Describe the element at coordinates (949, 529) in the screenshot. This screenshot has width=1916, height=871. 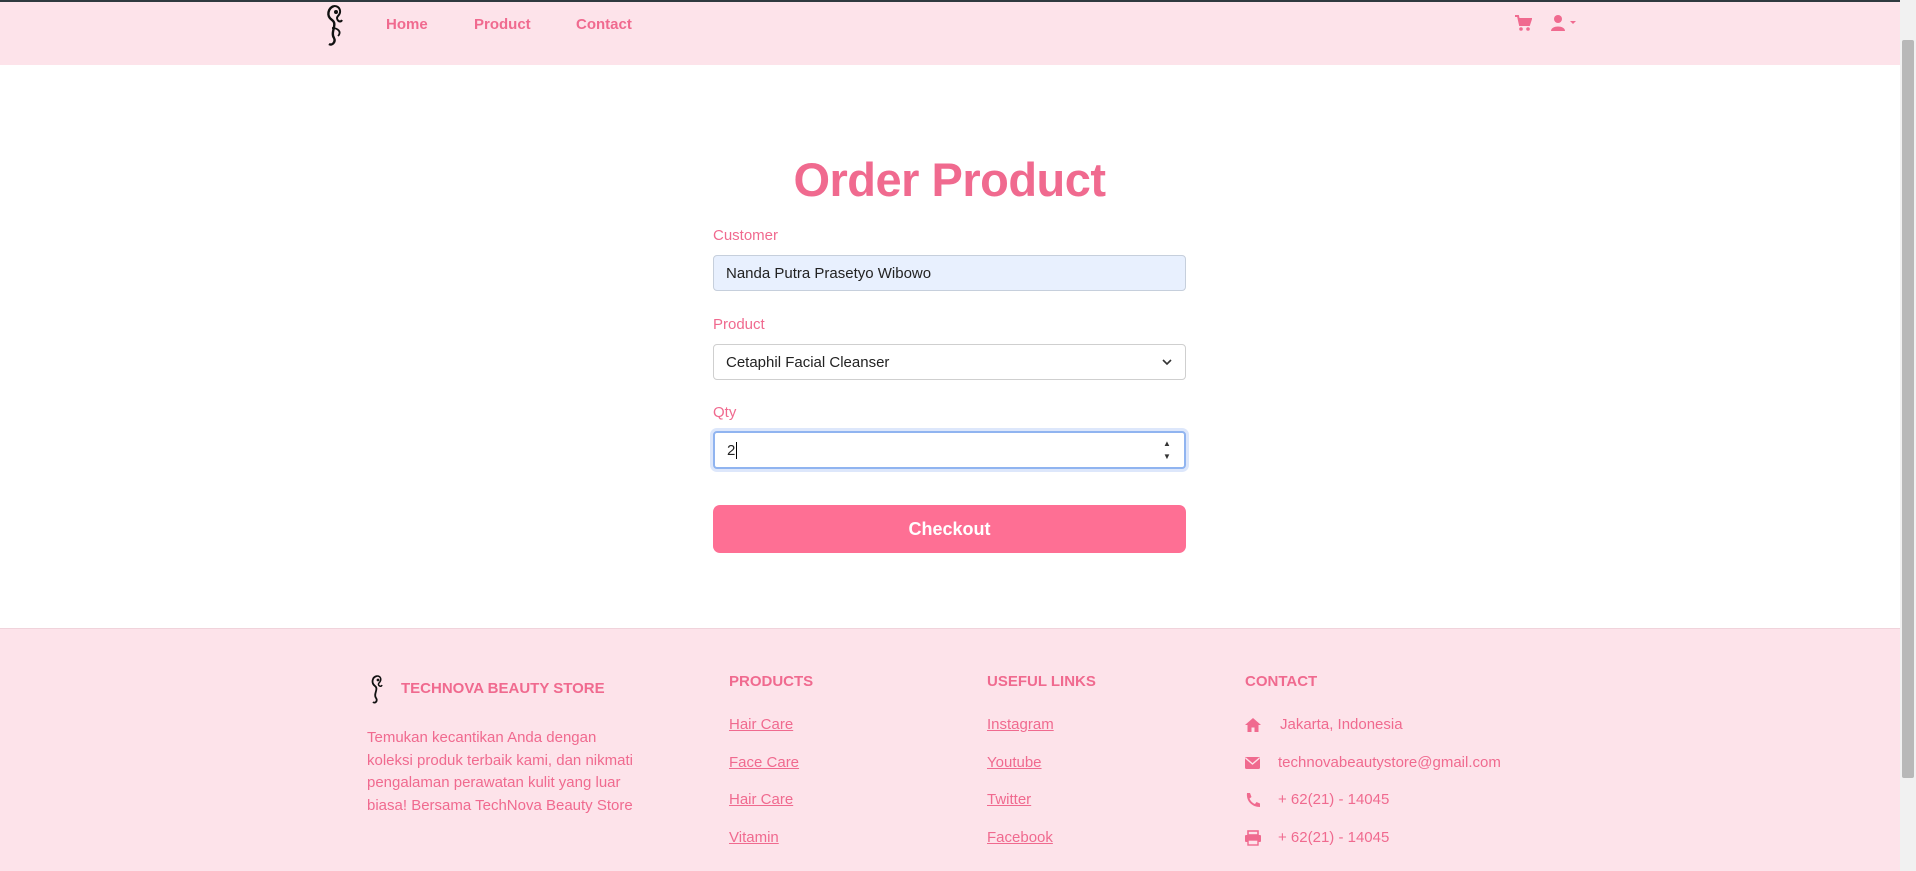
I see `checkout-button: Checkout` at that location.